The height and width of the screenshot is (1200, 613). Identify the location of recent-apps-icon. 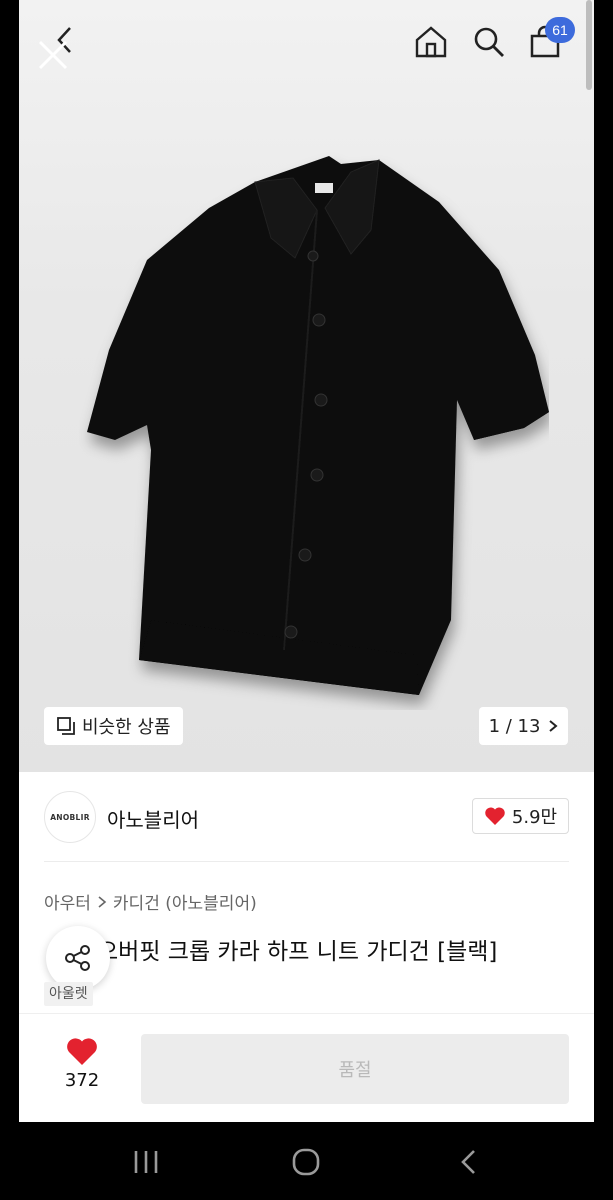
(146, 1162).